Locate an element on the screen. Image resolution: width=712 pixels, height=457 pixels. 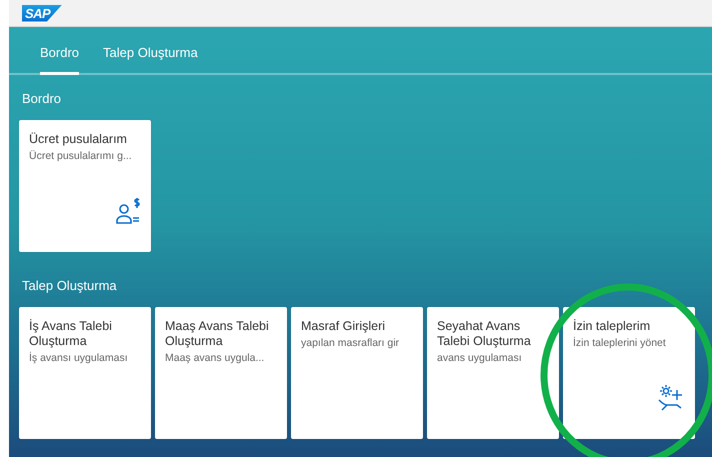
tile-title: Maaş Avans Talebi Oluşturma is located at coordinates (217, 334).